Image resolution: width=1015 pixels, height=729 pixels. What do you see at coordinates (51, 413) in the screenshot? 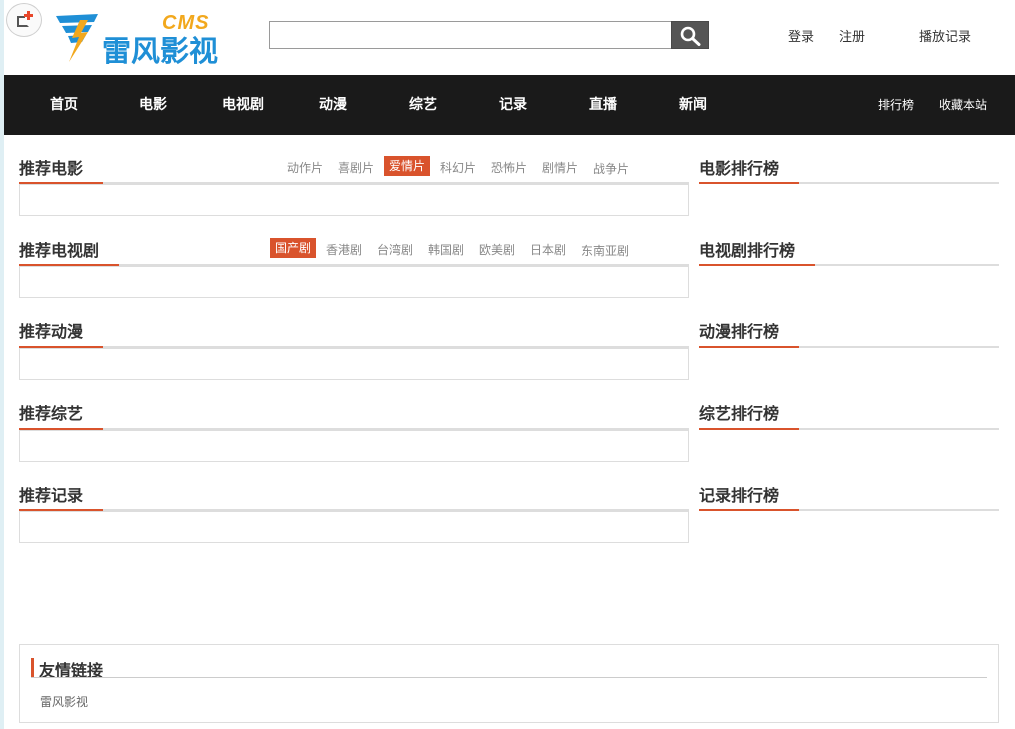
I see `section-title: 推荐综艺` at bounding box center [51, 413].